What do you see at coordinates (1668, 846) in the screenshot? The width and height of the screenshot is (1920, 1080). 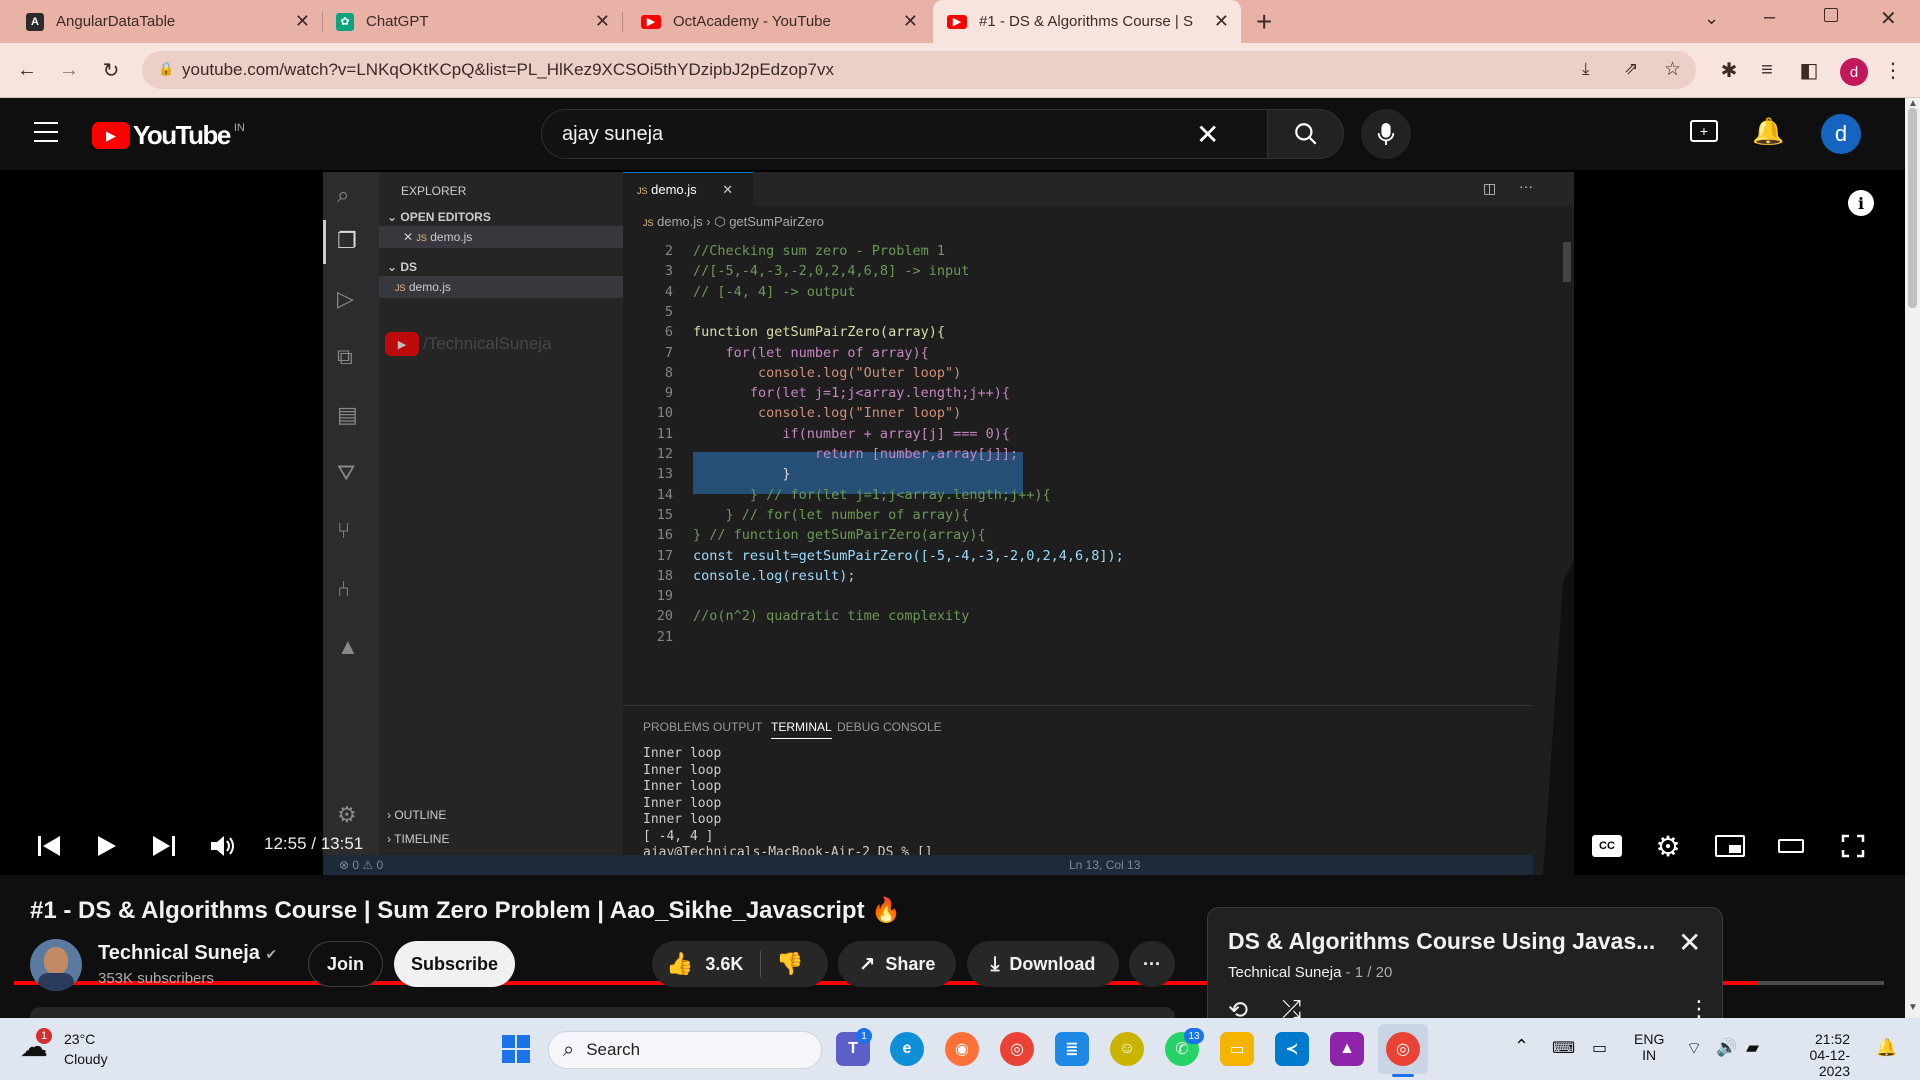 I see `settings-button: ⚙` at bounding box center [1668, 846].